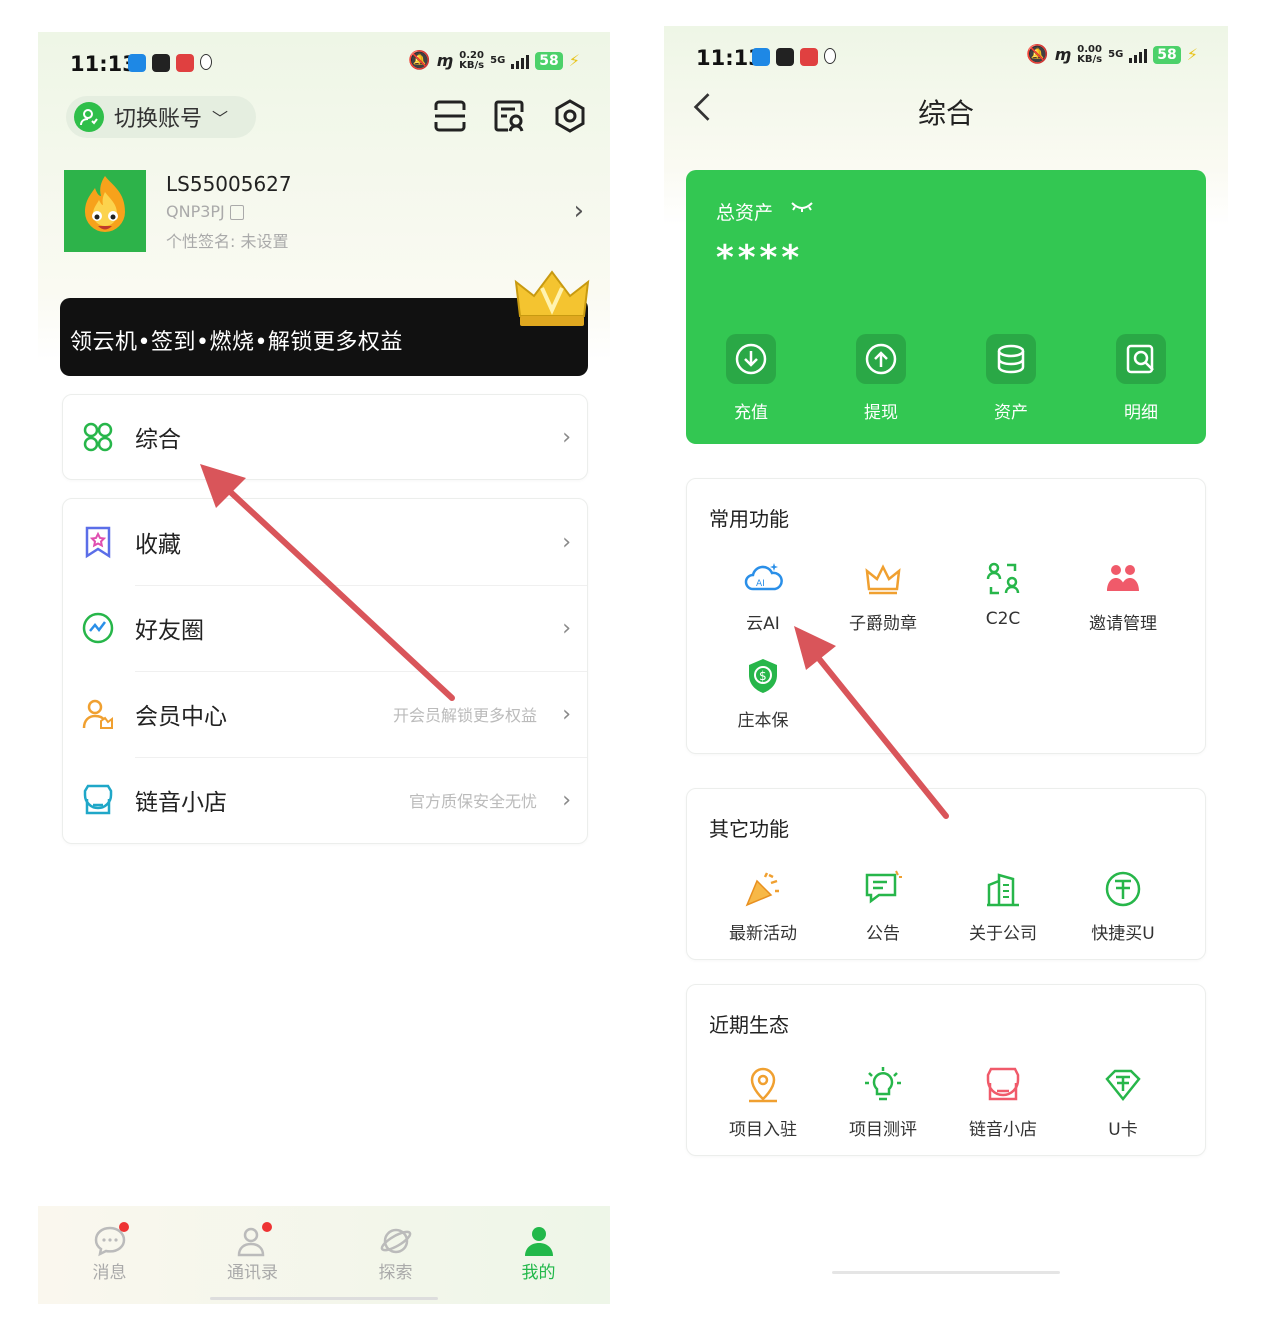  I want to click on user-signature: 个性签名: 未设置, so click(227, 241).